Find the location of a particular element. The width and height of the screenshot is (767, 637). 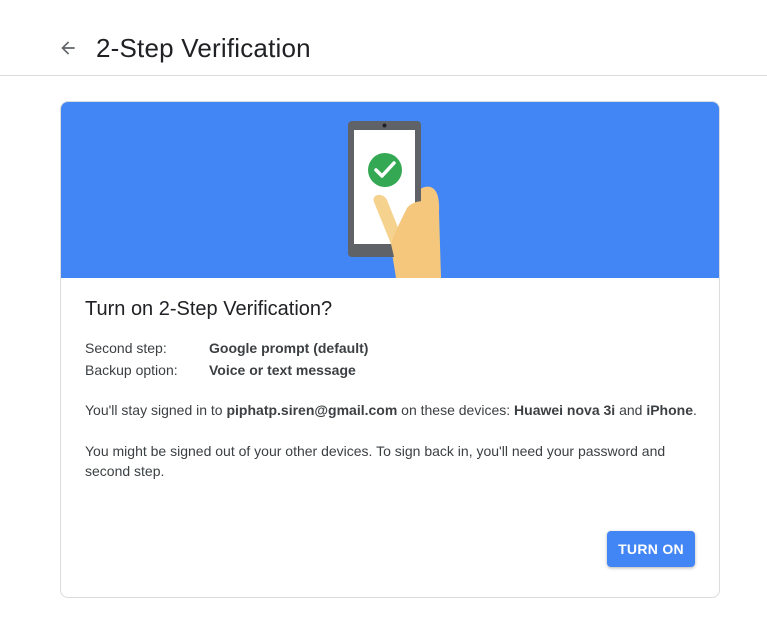

turn-on-button: TURN ON is located at coordinates (651, 549).